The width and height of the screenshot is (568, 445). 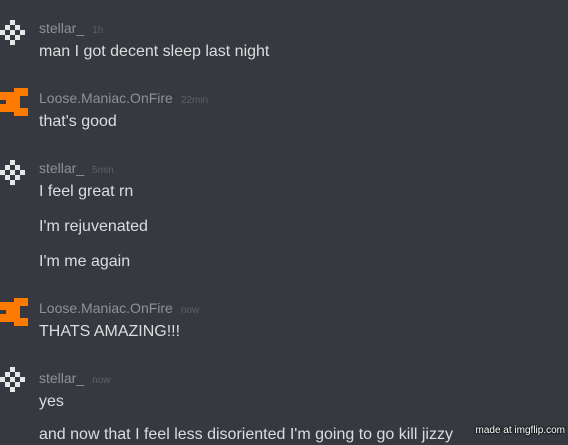 I want to click on message-text: THATS AMAZING!!!, so click(x=110, y=331).